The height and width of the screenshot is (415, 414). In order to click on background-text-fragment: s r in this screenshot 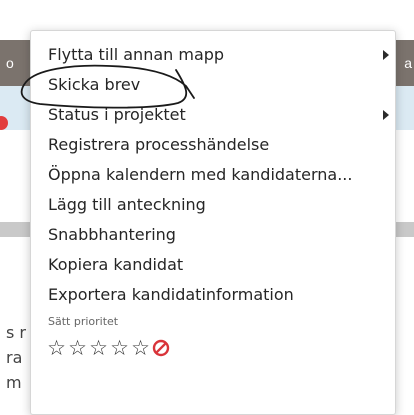, I will do `click(16, 332)`.